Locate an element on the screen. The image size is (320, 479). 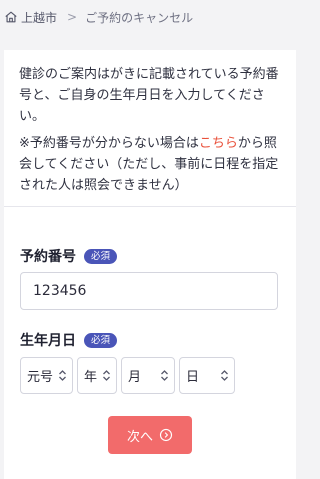
day-select: 日 is located at coordinates (207, 375).